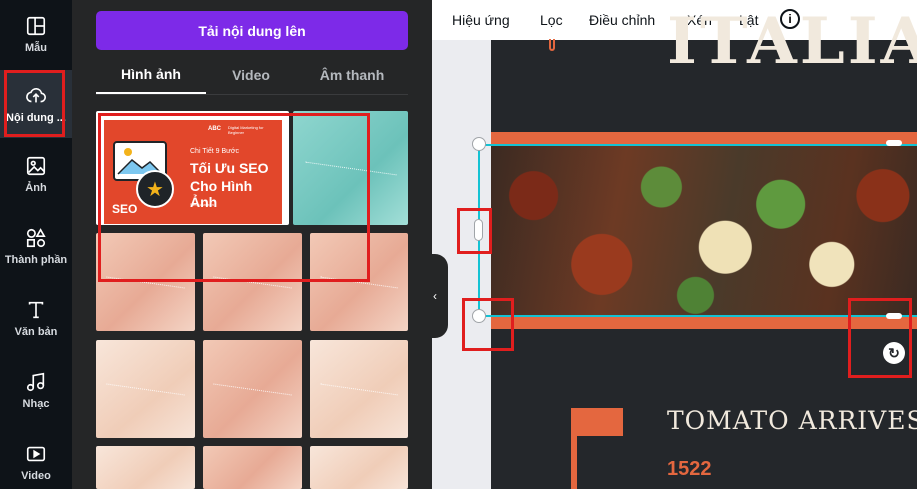  Describe the element at coordinates (474, 231) in the screenshot. I see `highlight-box-side-handle` at that location.